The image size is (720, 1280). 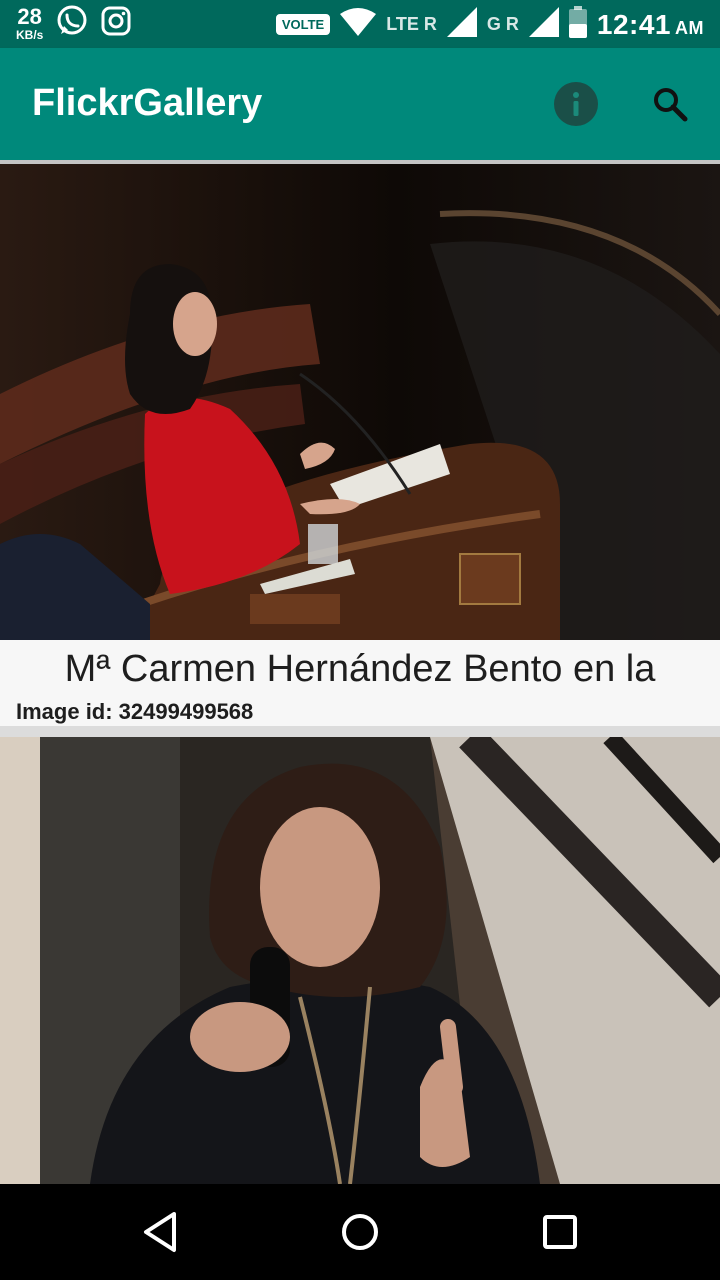 What do you see at coordinates (30, 35) in the screenshot?
I see `speed-unit: KB/s` at bounding box center [30, 35].